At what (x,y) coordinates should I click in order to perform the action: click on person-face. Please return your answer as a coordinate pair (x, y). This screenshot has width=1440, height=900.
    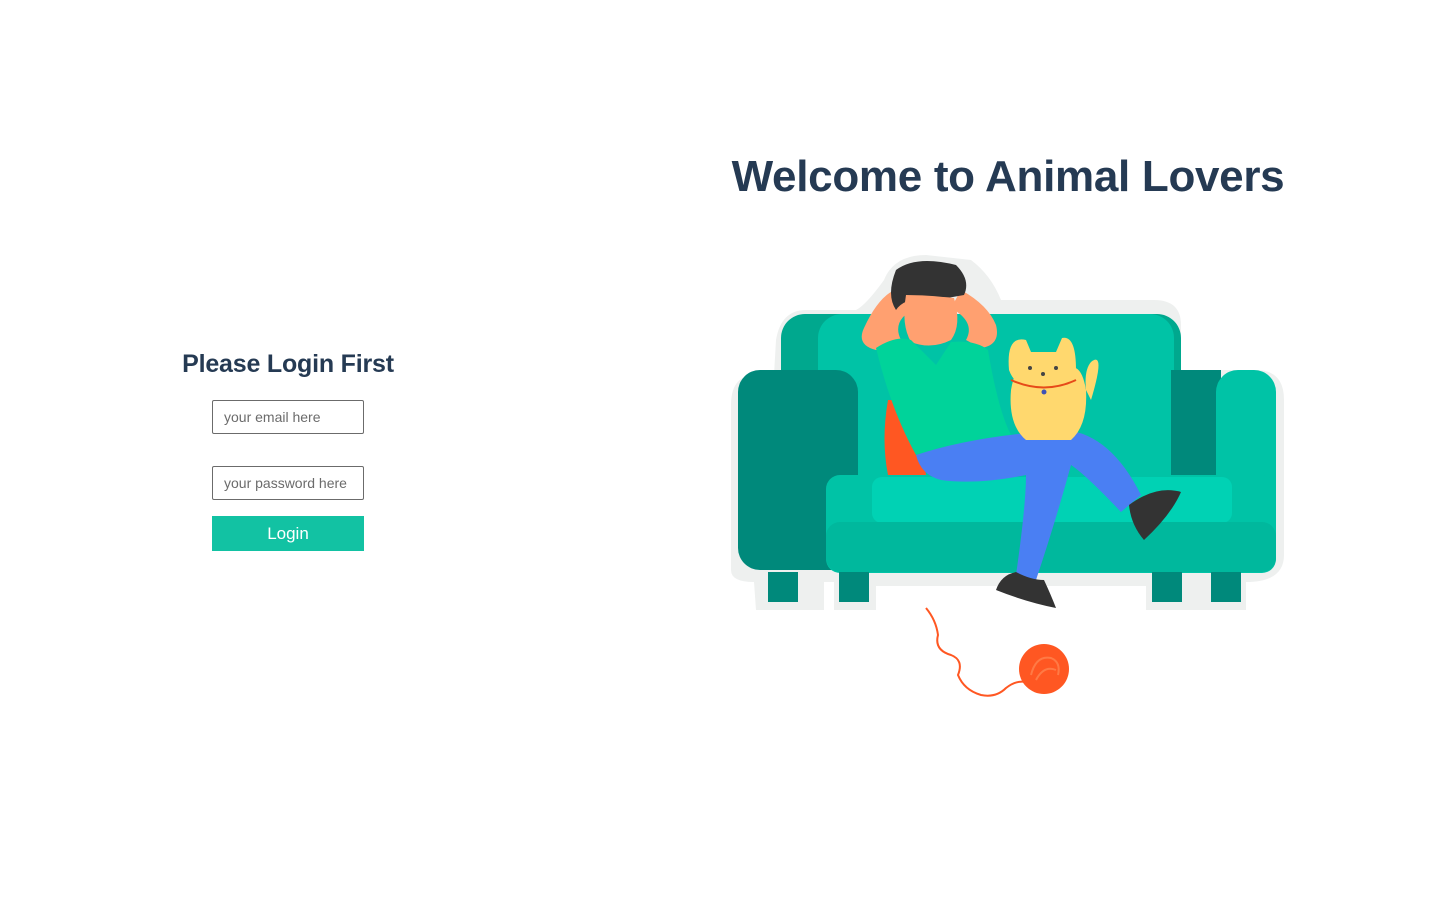
    Looking at the image, I should click on (931, 320).